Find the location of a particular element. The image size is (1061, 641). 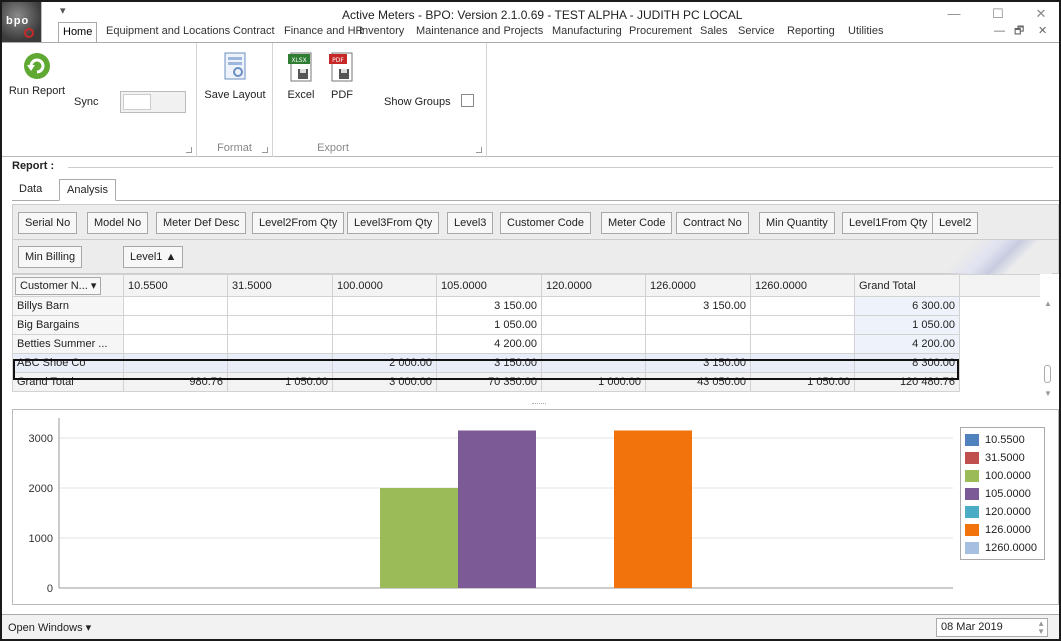

field-level2from-qty: Level2From Qty is located at coordinates (298, 223).